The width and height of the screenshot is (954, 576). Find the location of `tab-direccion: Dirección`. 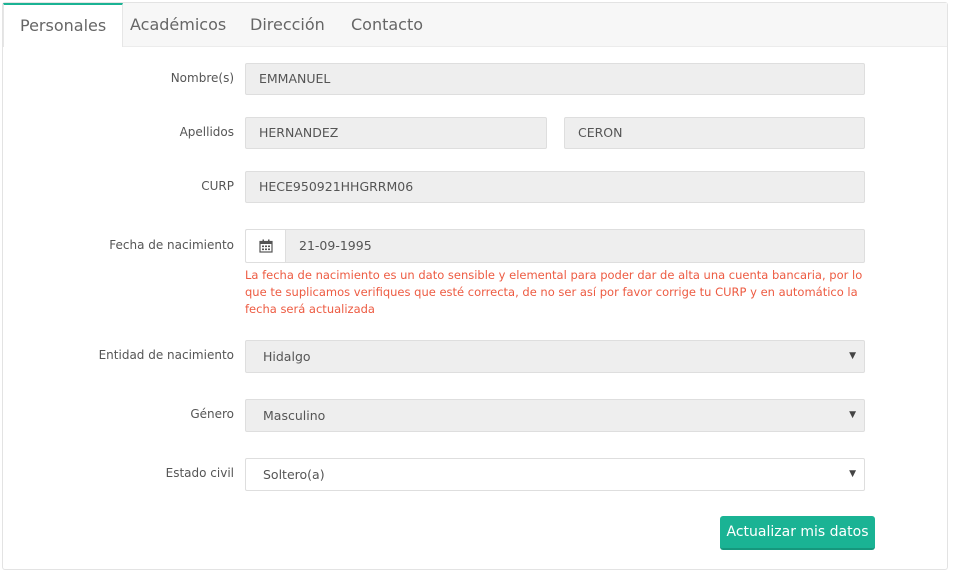

tab-direccion: Dirección is located at coordinates (287, 24).